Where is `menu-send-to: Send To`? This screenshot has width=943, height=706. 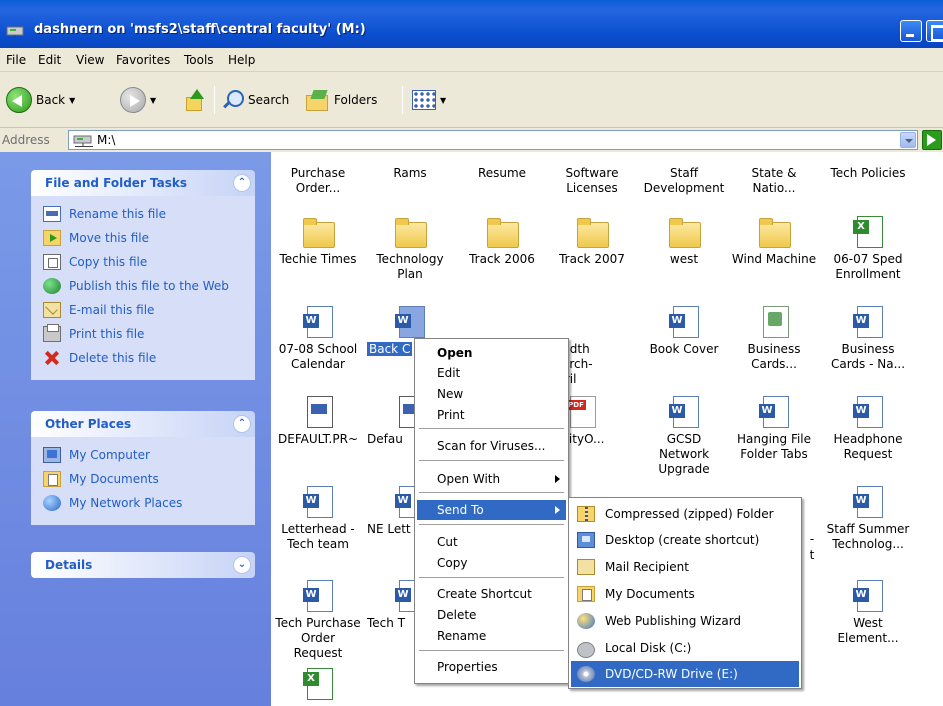 menu-send-to: Send To is located at coordinates (491, 510).